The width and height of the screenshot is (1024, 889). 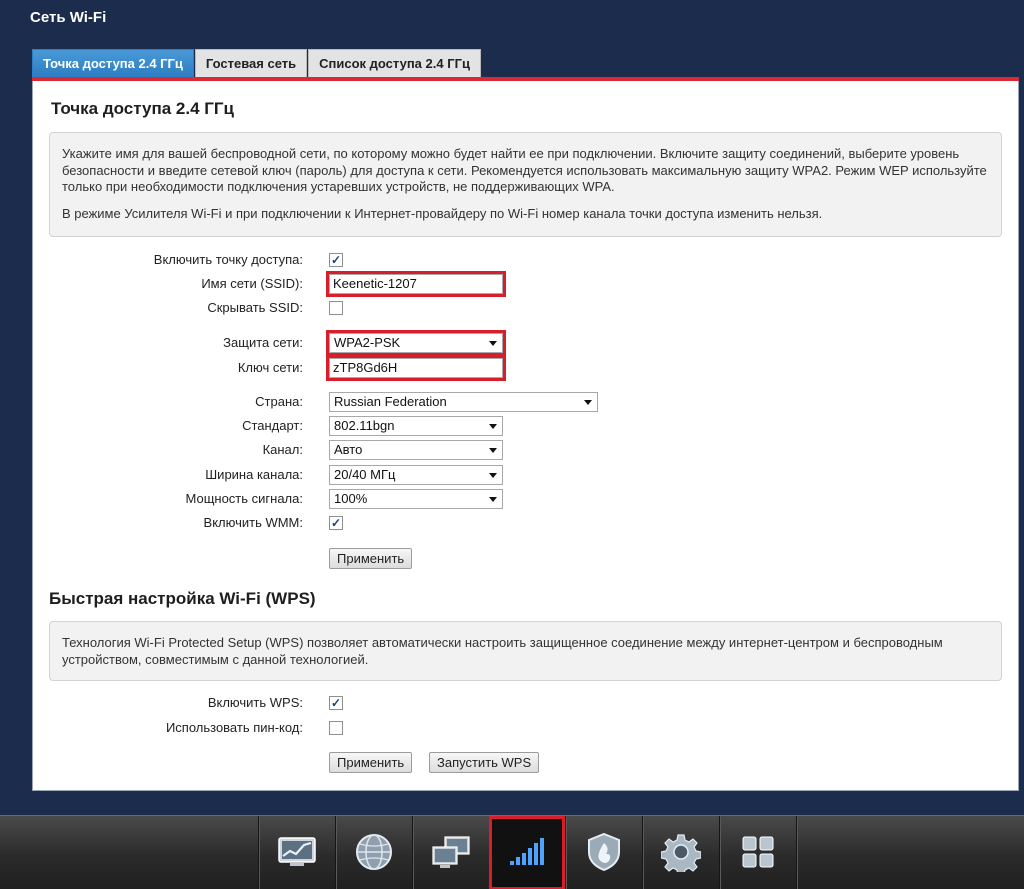 I want to click on section-title-wps: Быстрая настройка Wi-Fi (WPS), so click(x=182, y=598).